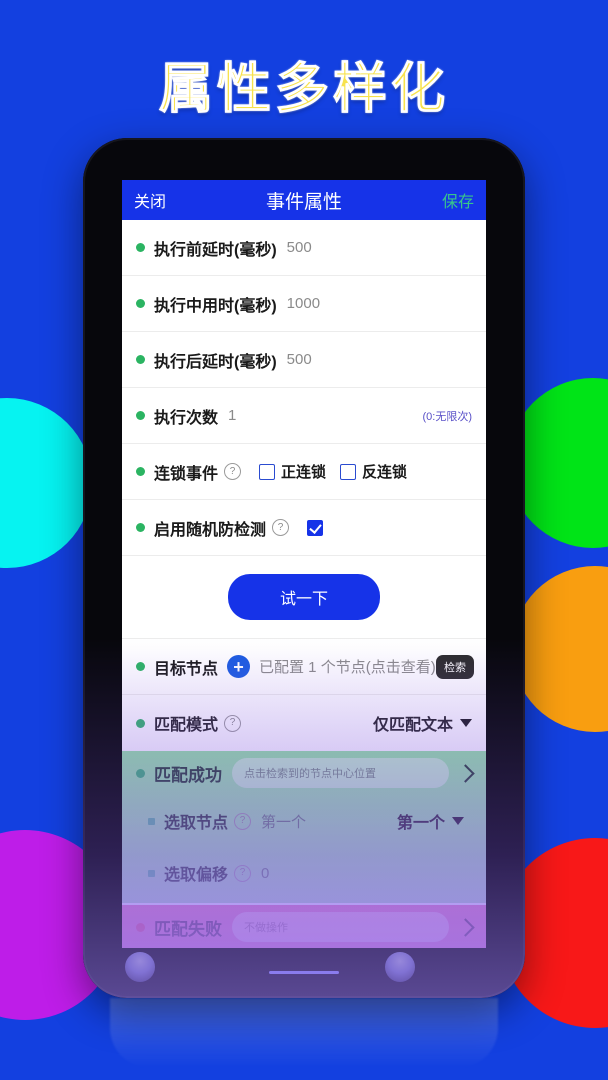  I want to click on table-row: 执行次数 1 (0:无限次), so click(304, 416).